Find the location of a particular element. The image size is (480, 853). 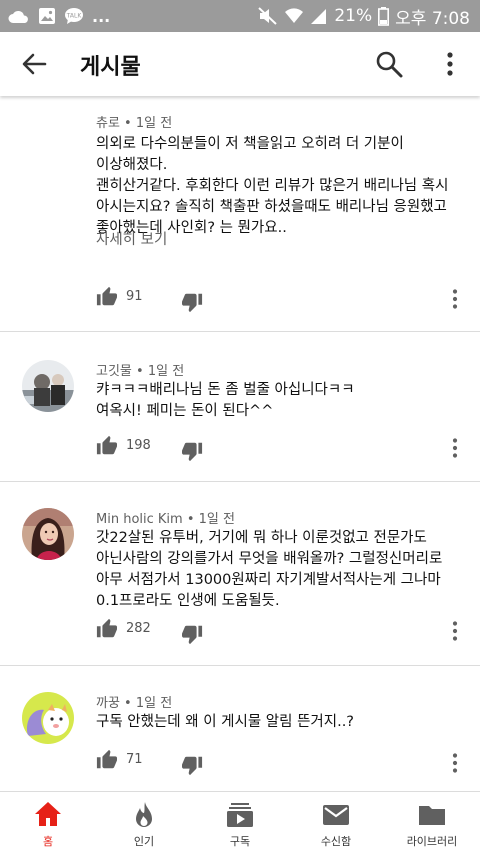

nav-library: 라이브러리 is located at coordinates (432, 822).